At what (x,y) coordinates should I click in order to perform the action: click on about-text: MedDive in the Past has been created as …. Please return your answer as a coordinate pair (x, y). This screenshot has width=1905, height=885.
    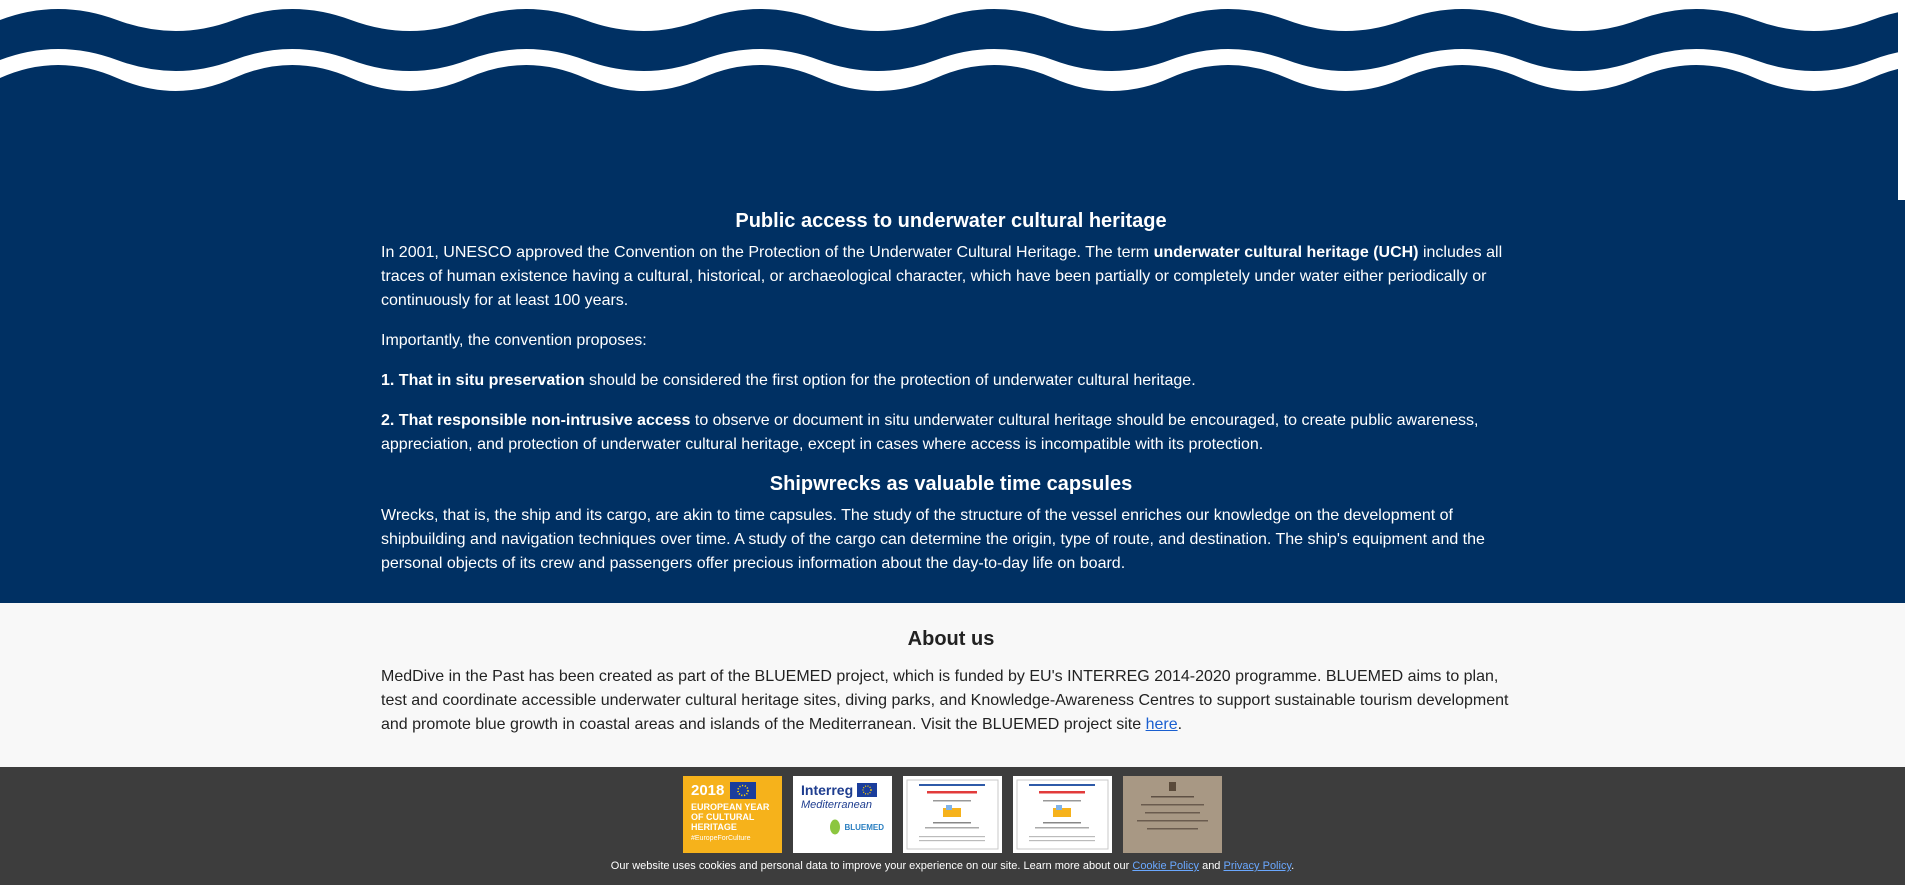
    Looking at the image, I should click on (945, 700).